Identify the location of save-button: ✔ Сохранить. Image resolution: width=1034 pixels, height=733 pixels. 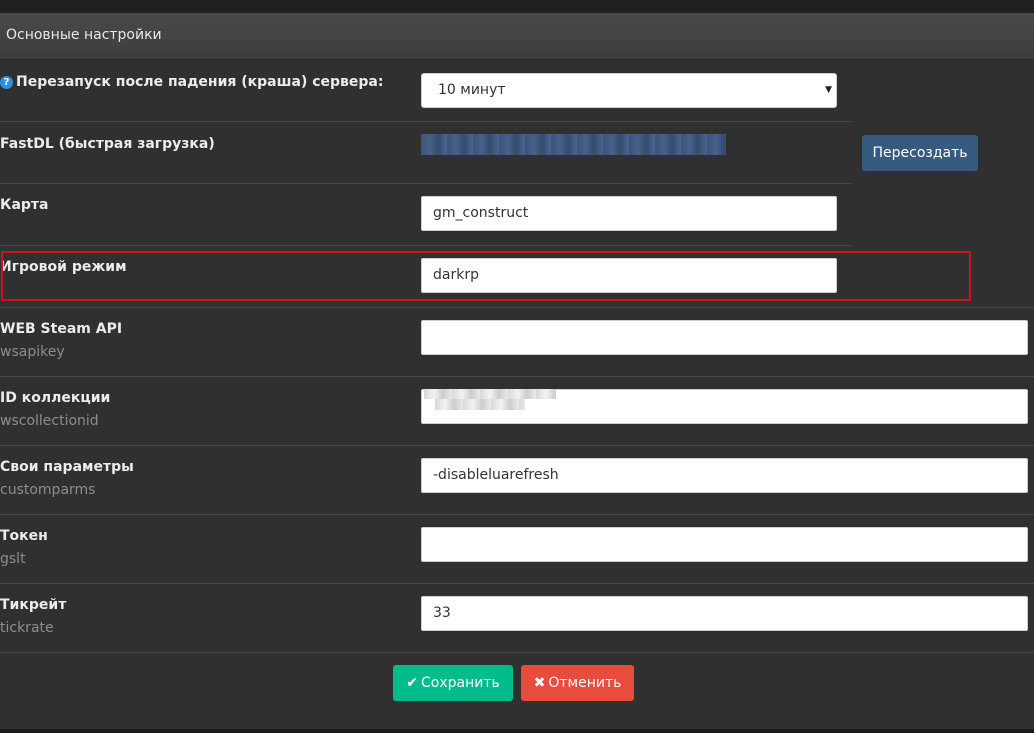
(453, 683).